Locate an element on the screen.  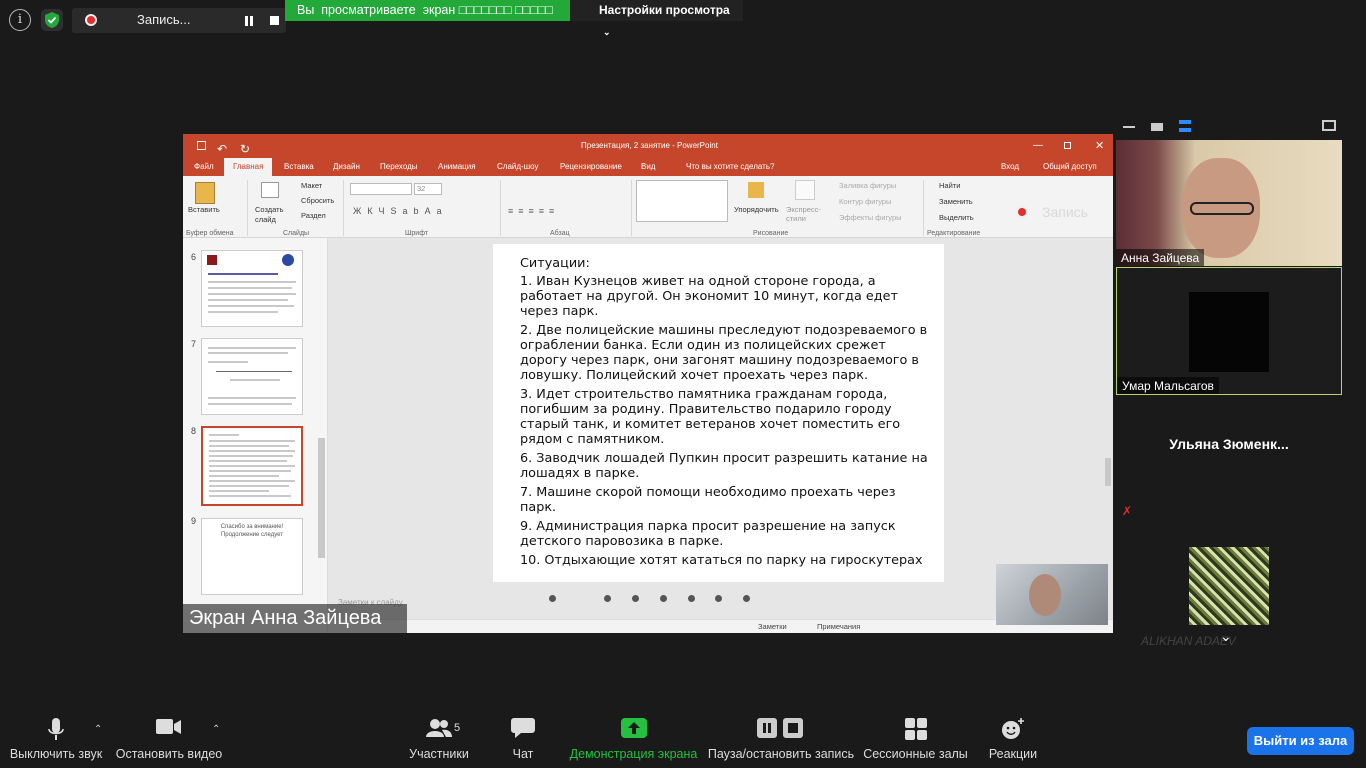
shape-outline-button: Контур фигуры is located at coordinates (865, 201).